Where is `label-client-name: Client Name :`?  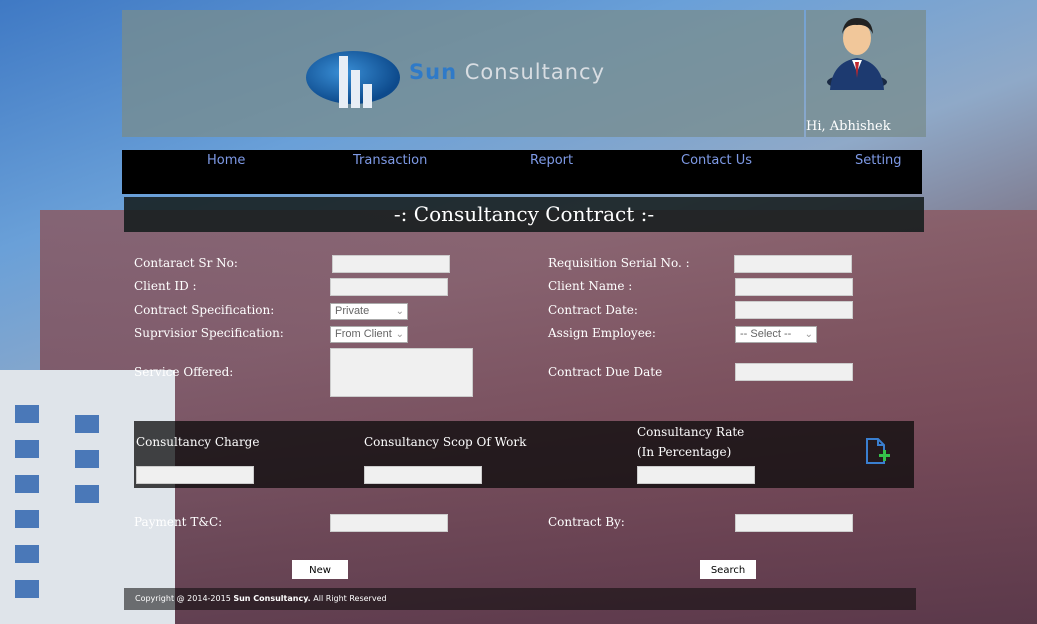
label-client-name: Client Name : is located at coordinates (590, 286).